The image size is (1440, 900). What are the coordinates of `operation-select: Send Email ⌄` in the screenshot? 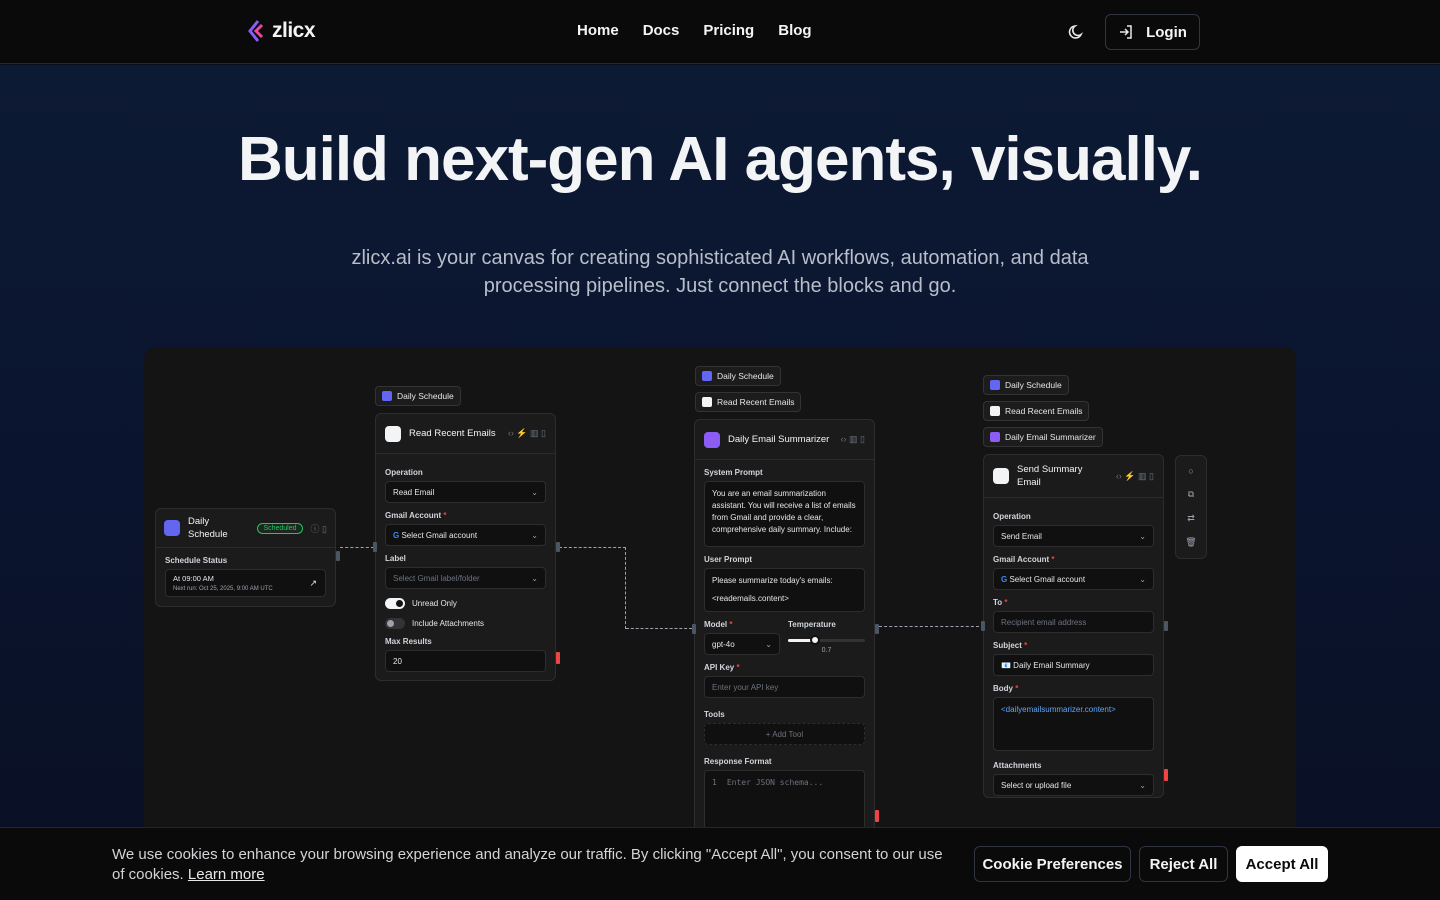 It's located at (1073, 536).